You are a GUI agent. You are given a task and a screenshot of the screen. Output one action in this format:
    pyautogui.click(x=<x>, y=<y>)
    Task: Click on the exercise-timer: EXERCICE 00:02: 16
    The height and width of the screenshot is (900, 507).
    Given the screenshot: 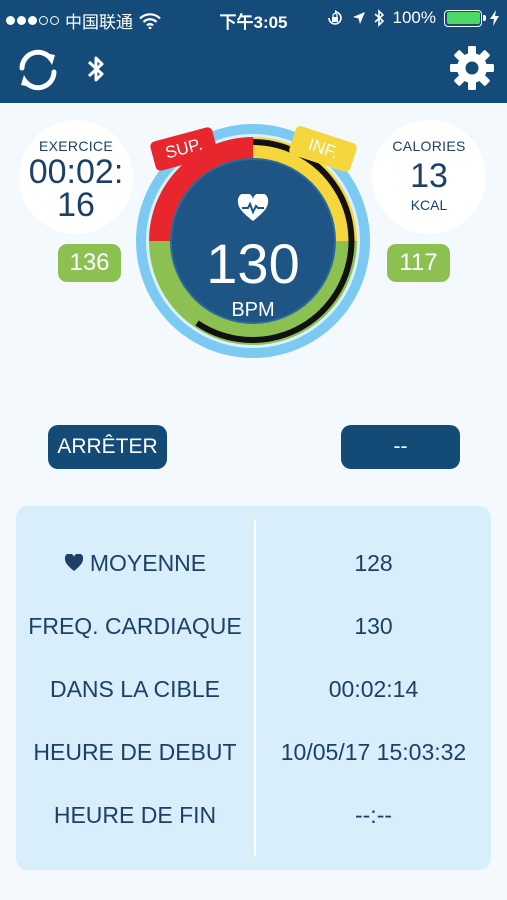 What is the action you would take?
    pyautogui.click(x=76, y=177)
    